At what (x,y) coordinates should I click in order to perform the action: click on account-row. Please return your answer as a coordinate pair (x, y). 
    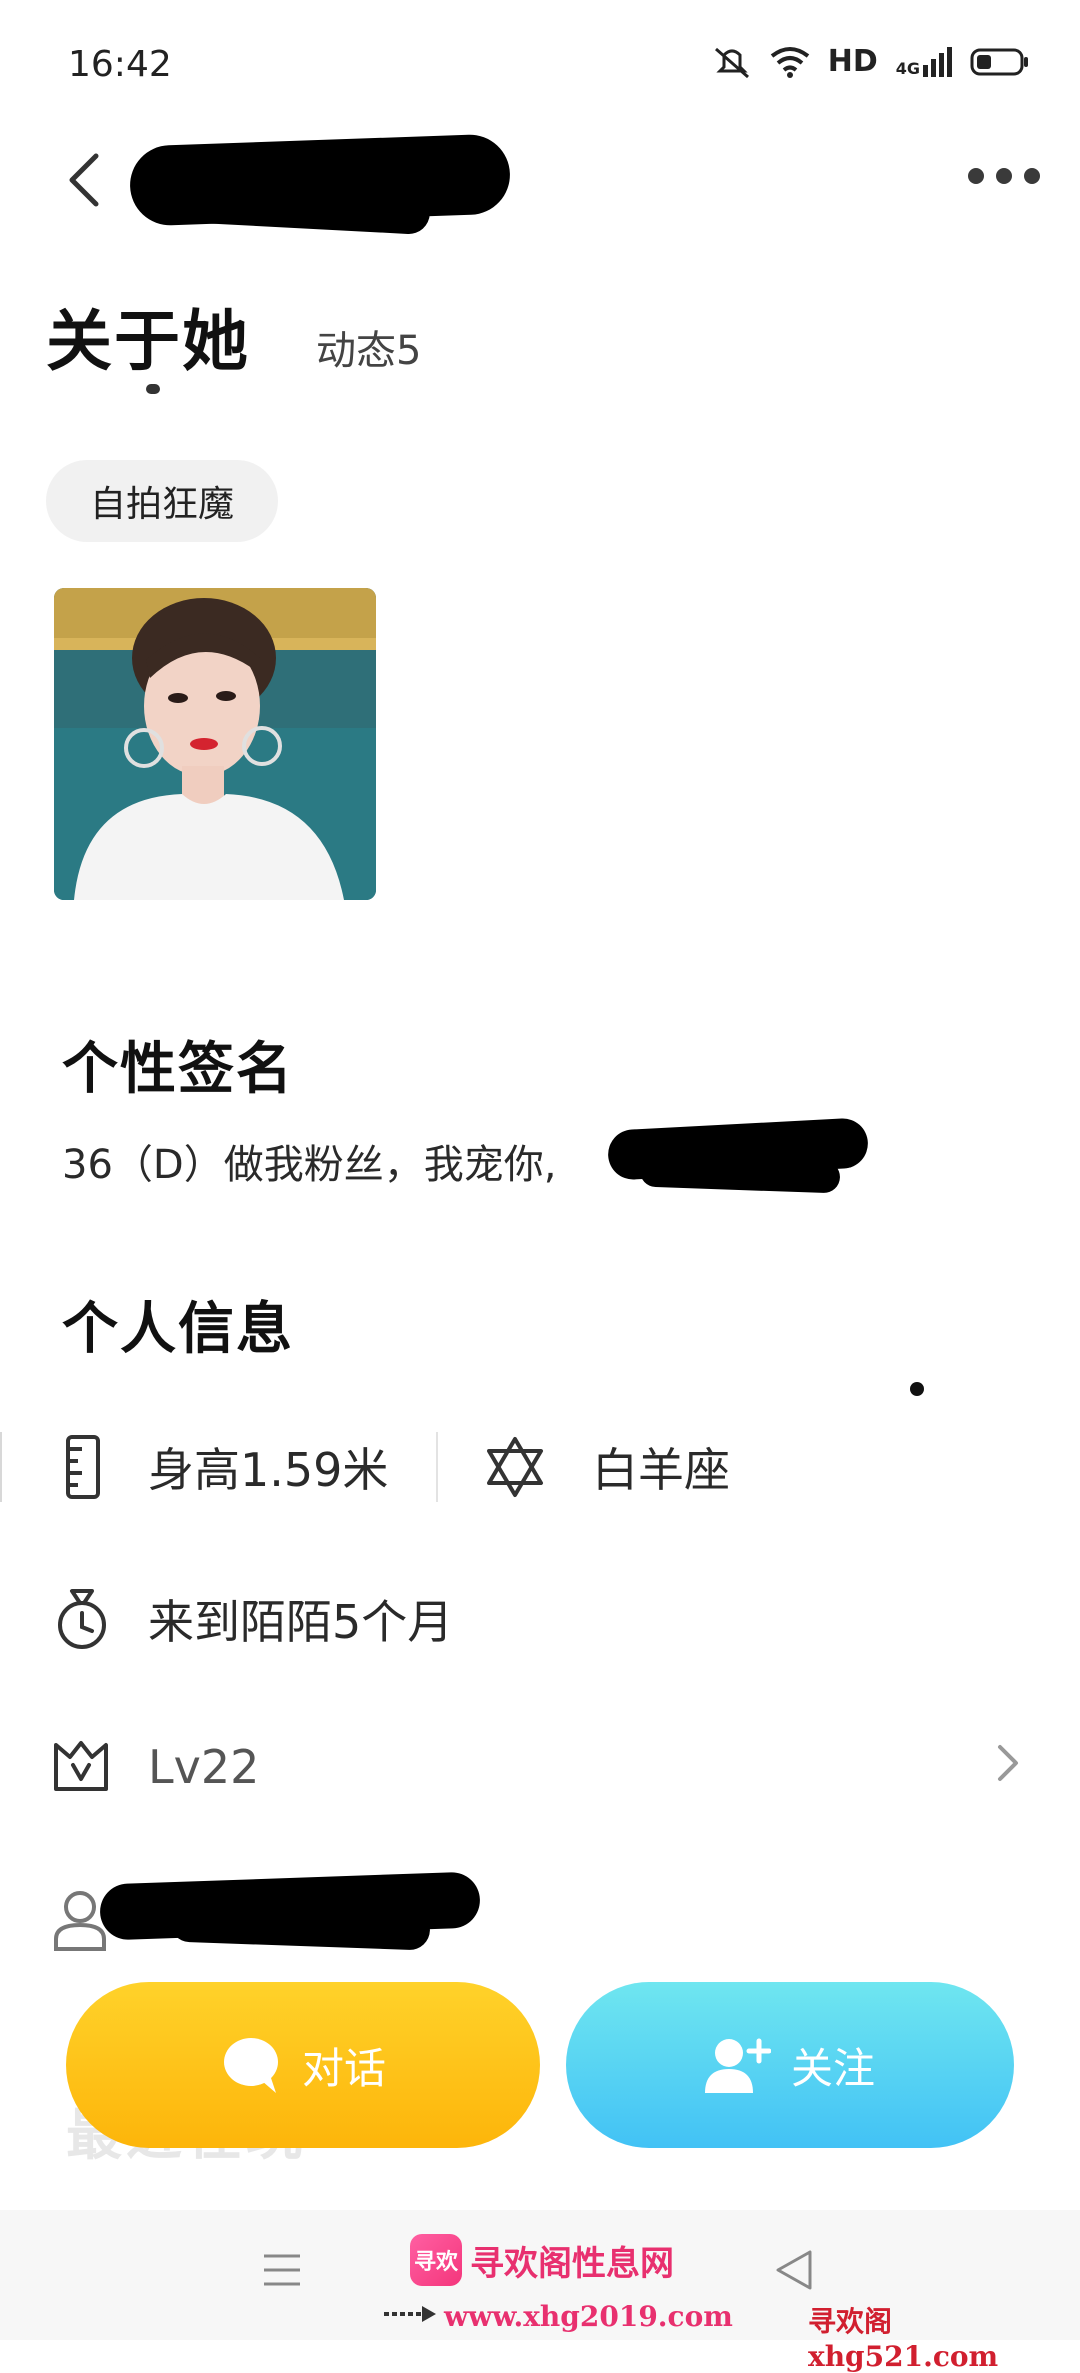
    Looking at the image, I should click on (80, 1919).